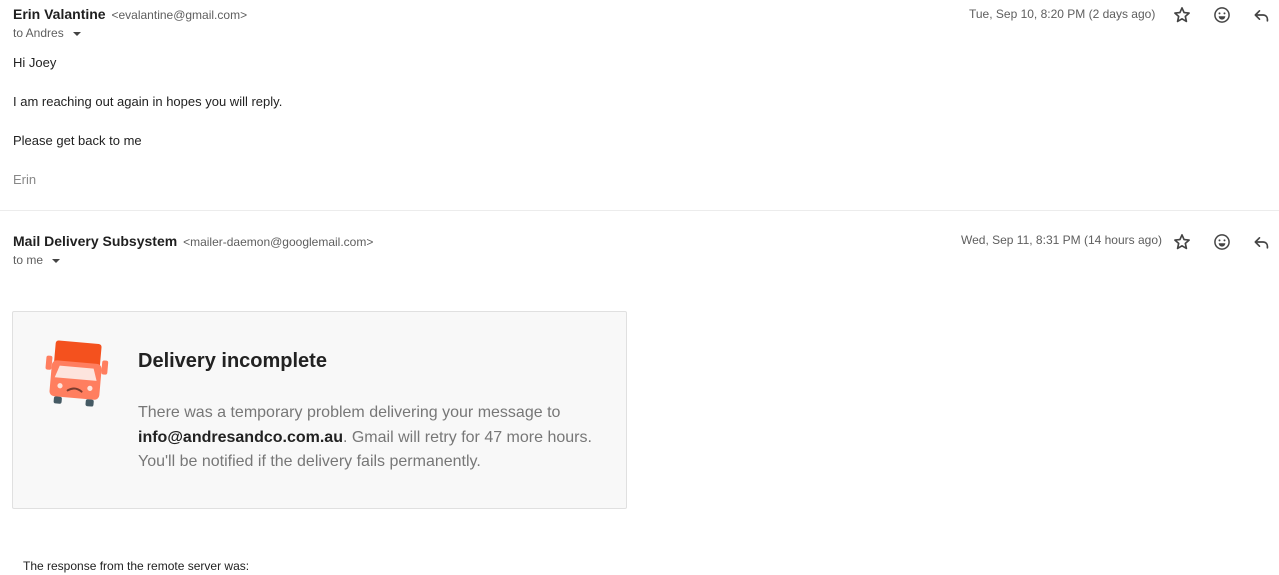 The width and height of the screenshot is (1279, 575). What do you see at coordinates (240, 437) in the screenshot?
I see `recipient-address: info@andresandco.com.au` at bounding box center [240, 437].